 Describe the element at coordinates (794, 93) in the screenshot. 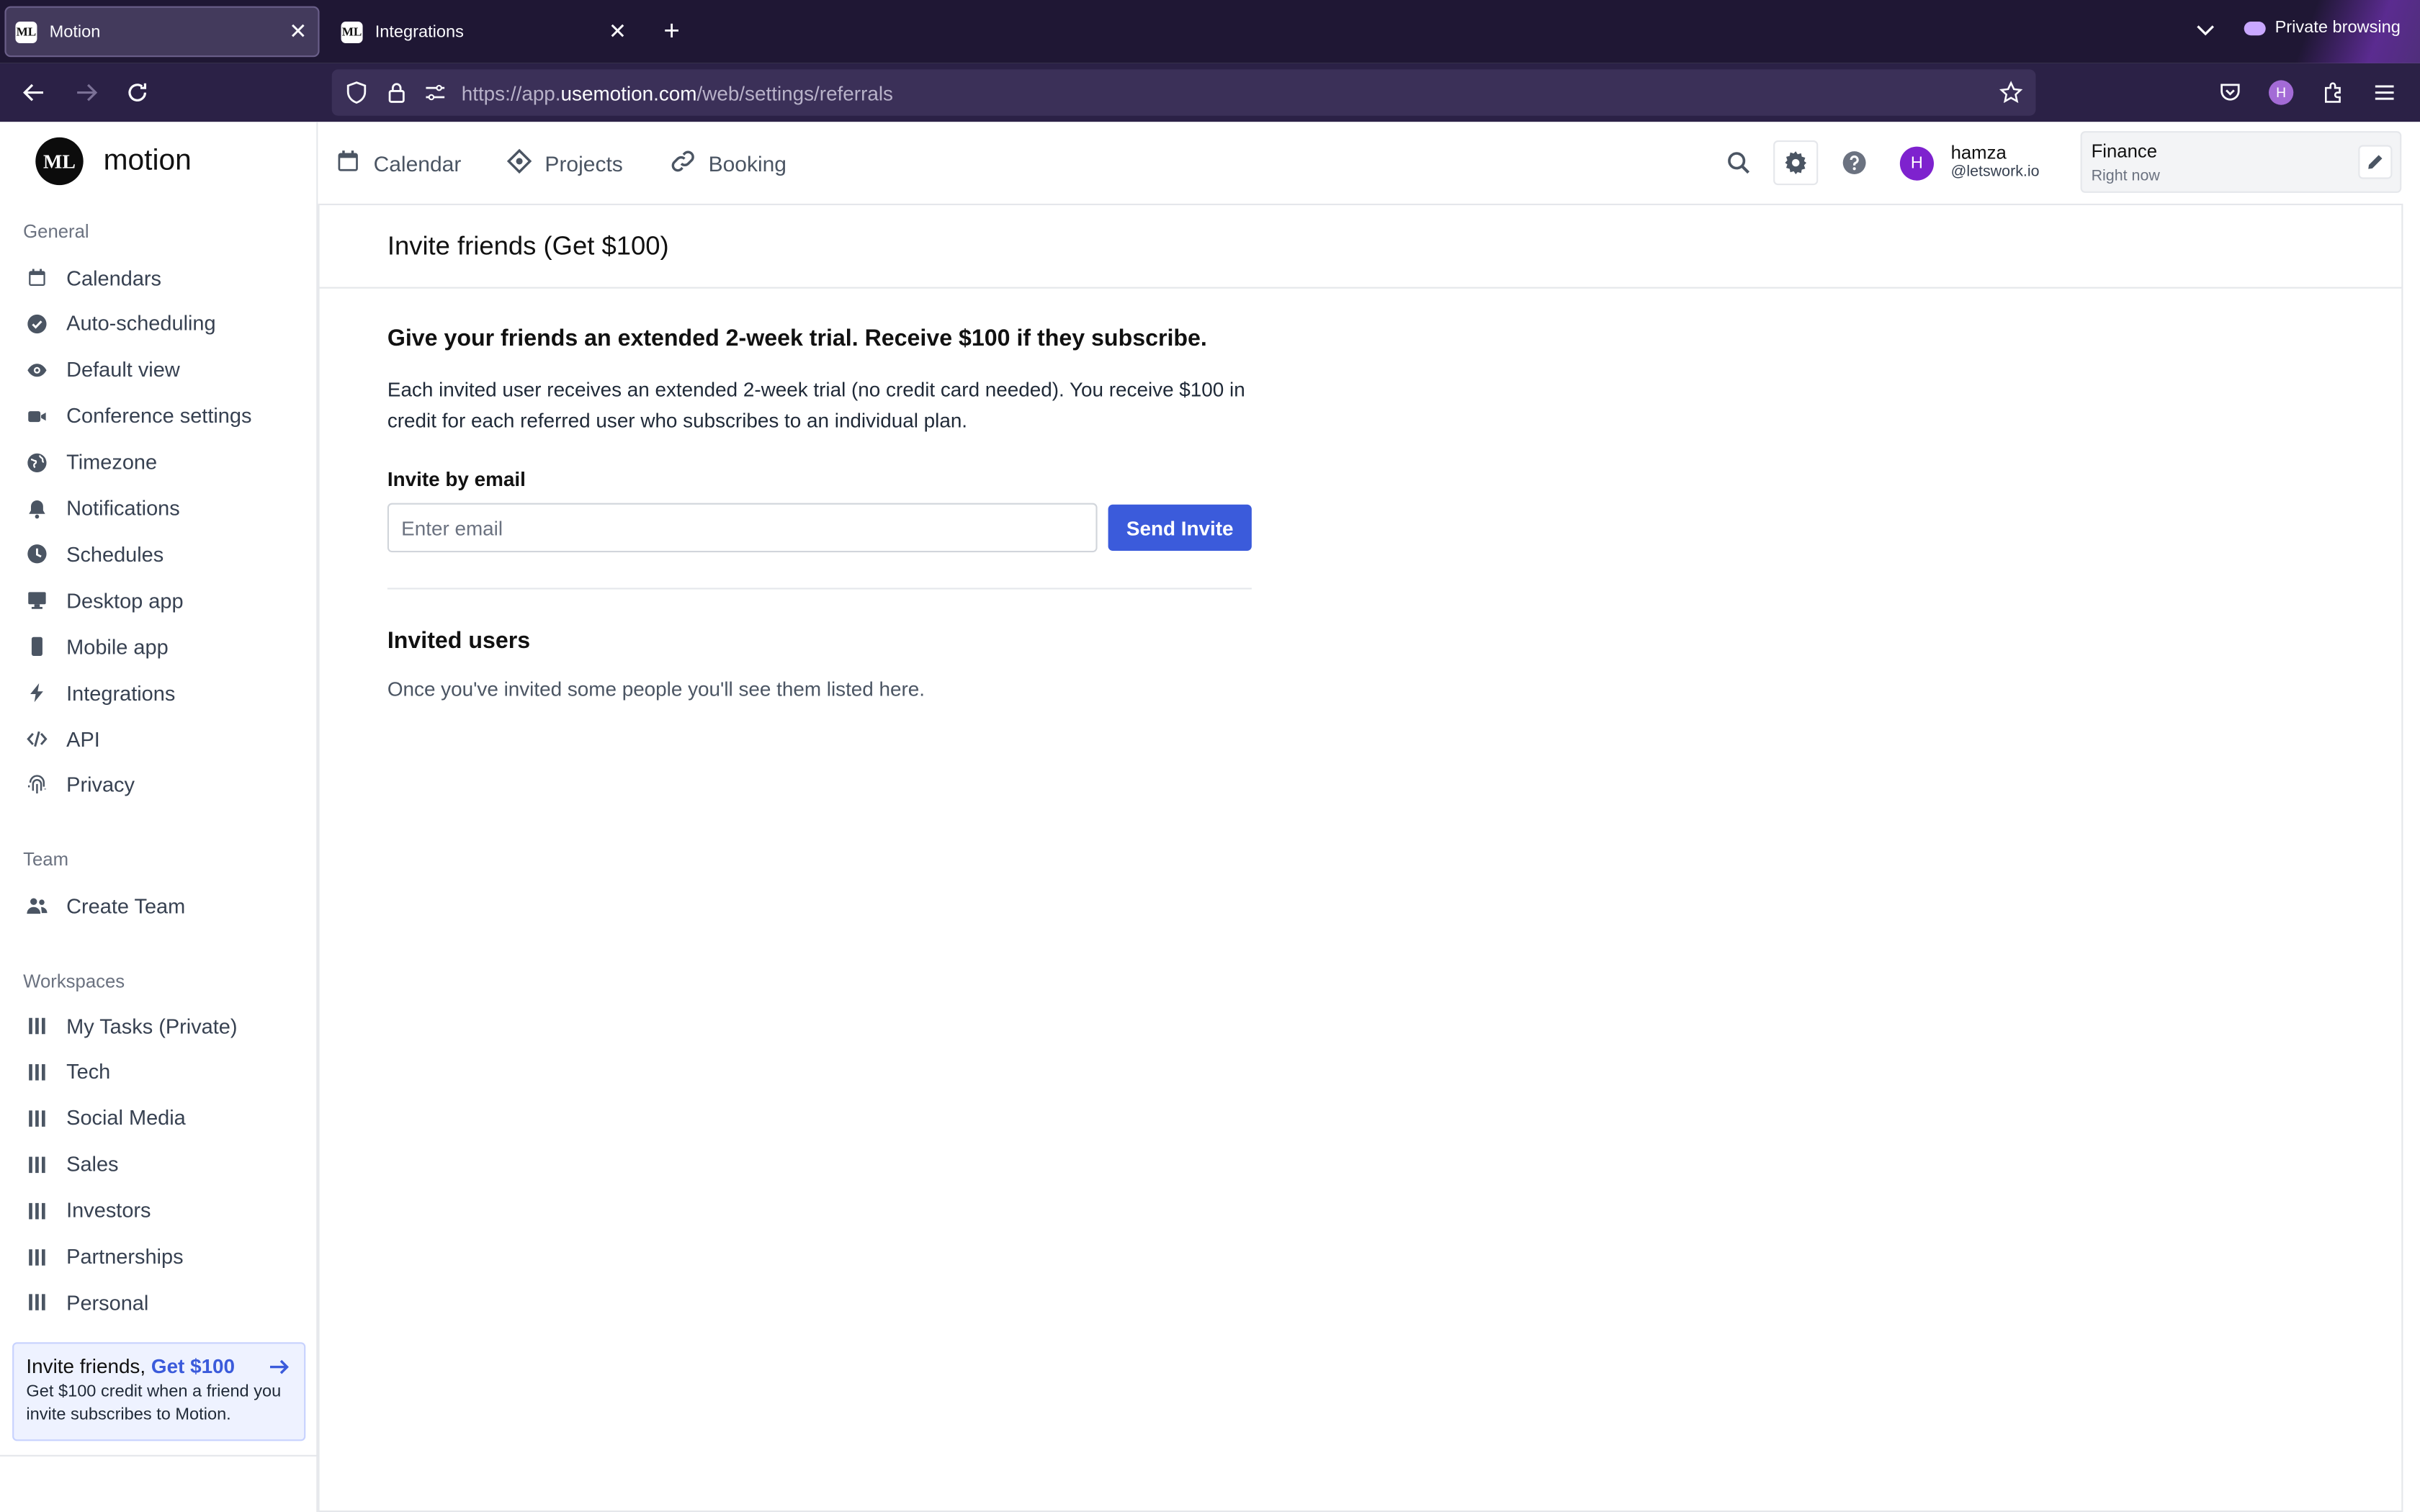

I see `url-path: /web/settings/referrals` at that location.